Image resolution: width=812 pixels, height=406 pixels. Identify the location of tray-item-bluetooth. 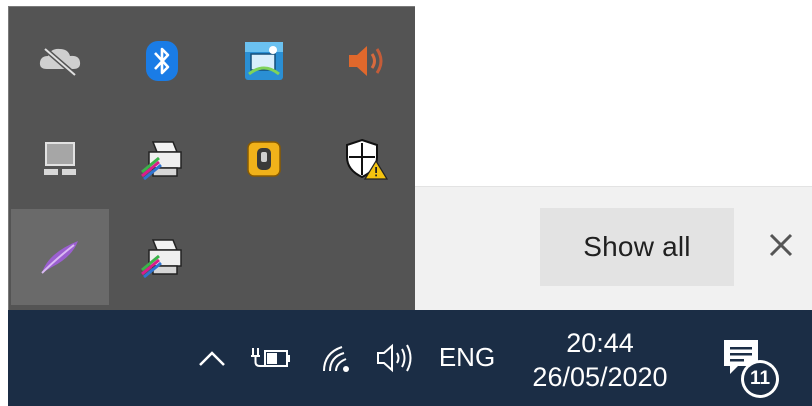
(162, 61).